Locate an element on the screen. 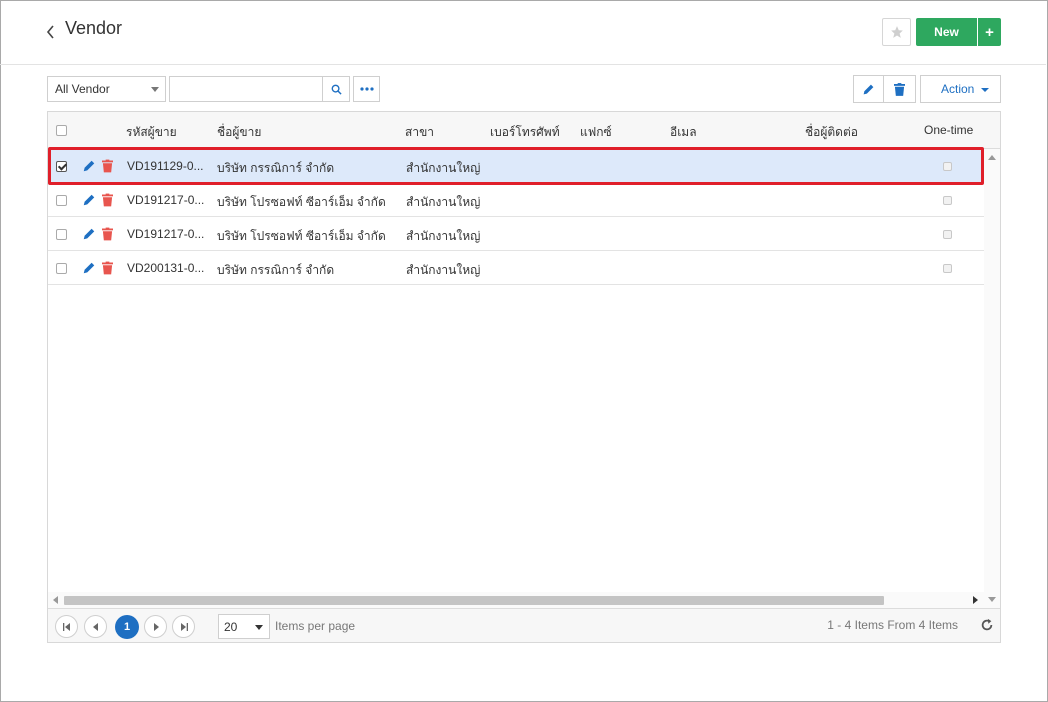 The width and height of the screenshot is (1048, 702). first-page-icon is located at coordinates (66, 626).